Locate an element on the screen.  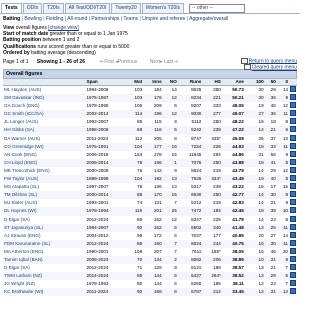
cell-name: TM Dilshan (SL) is located at coordinates (44, 195).